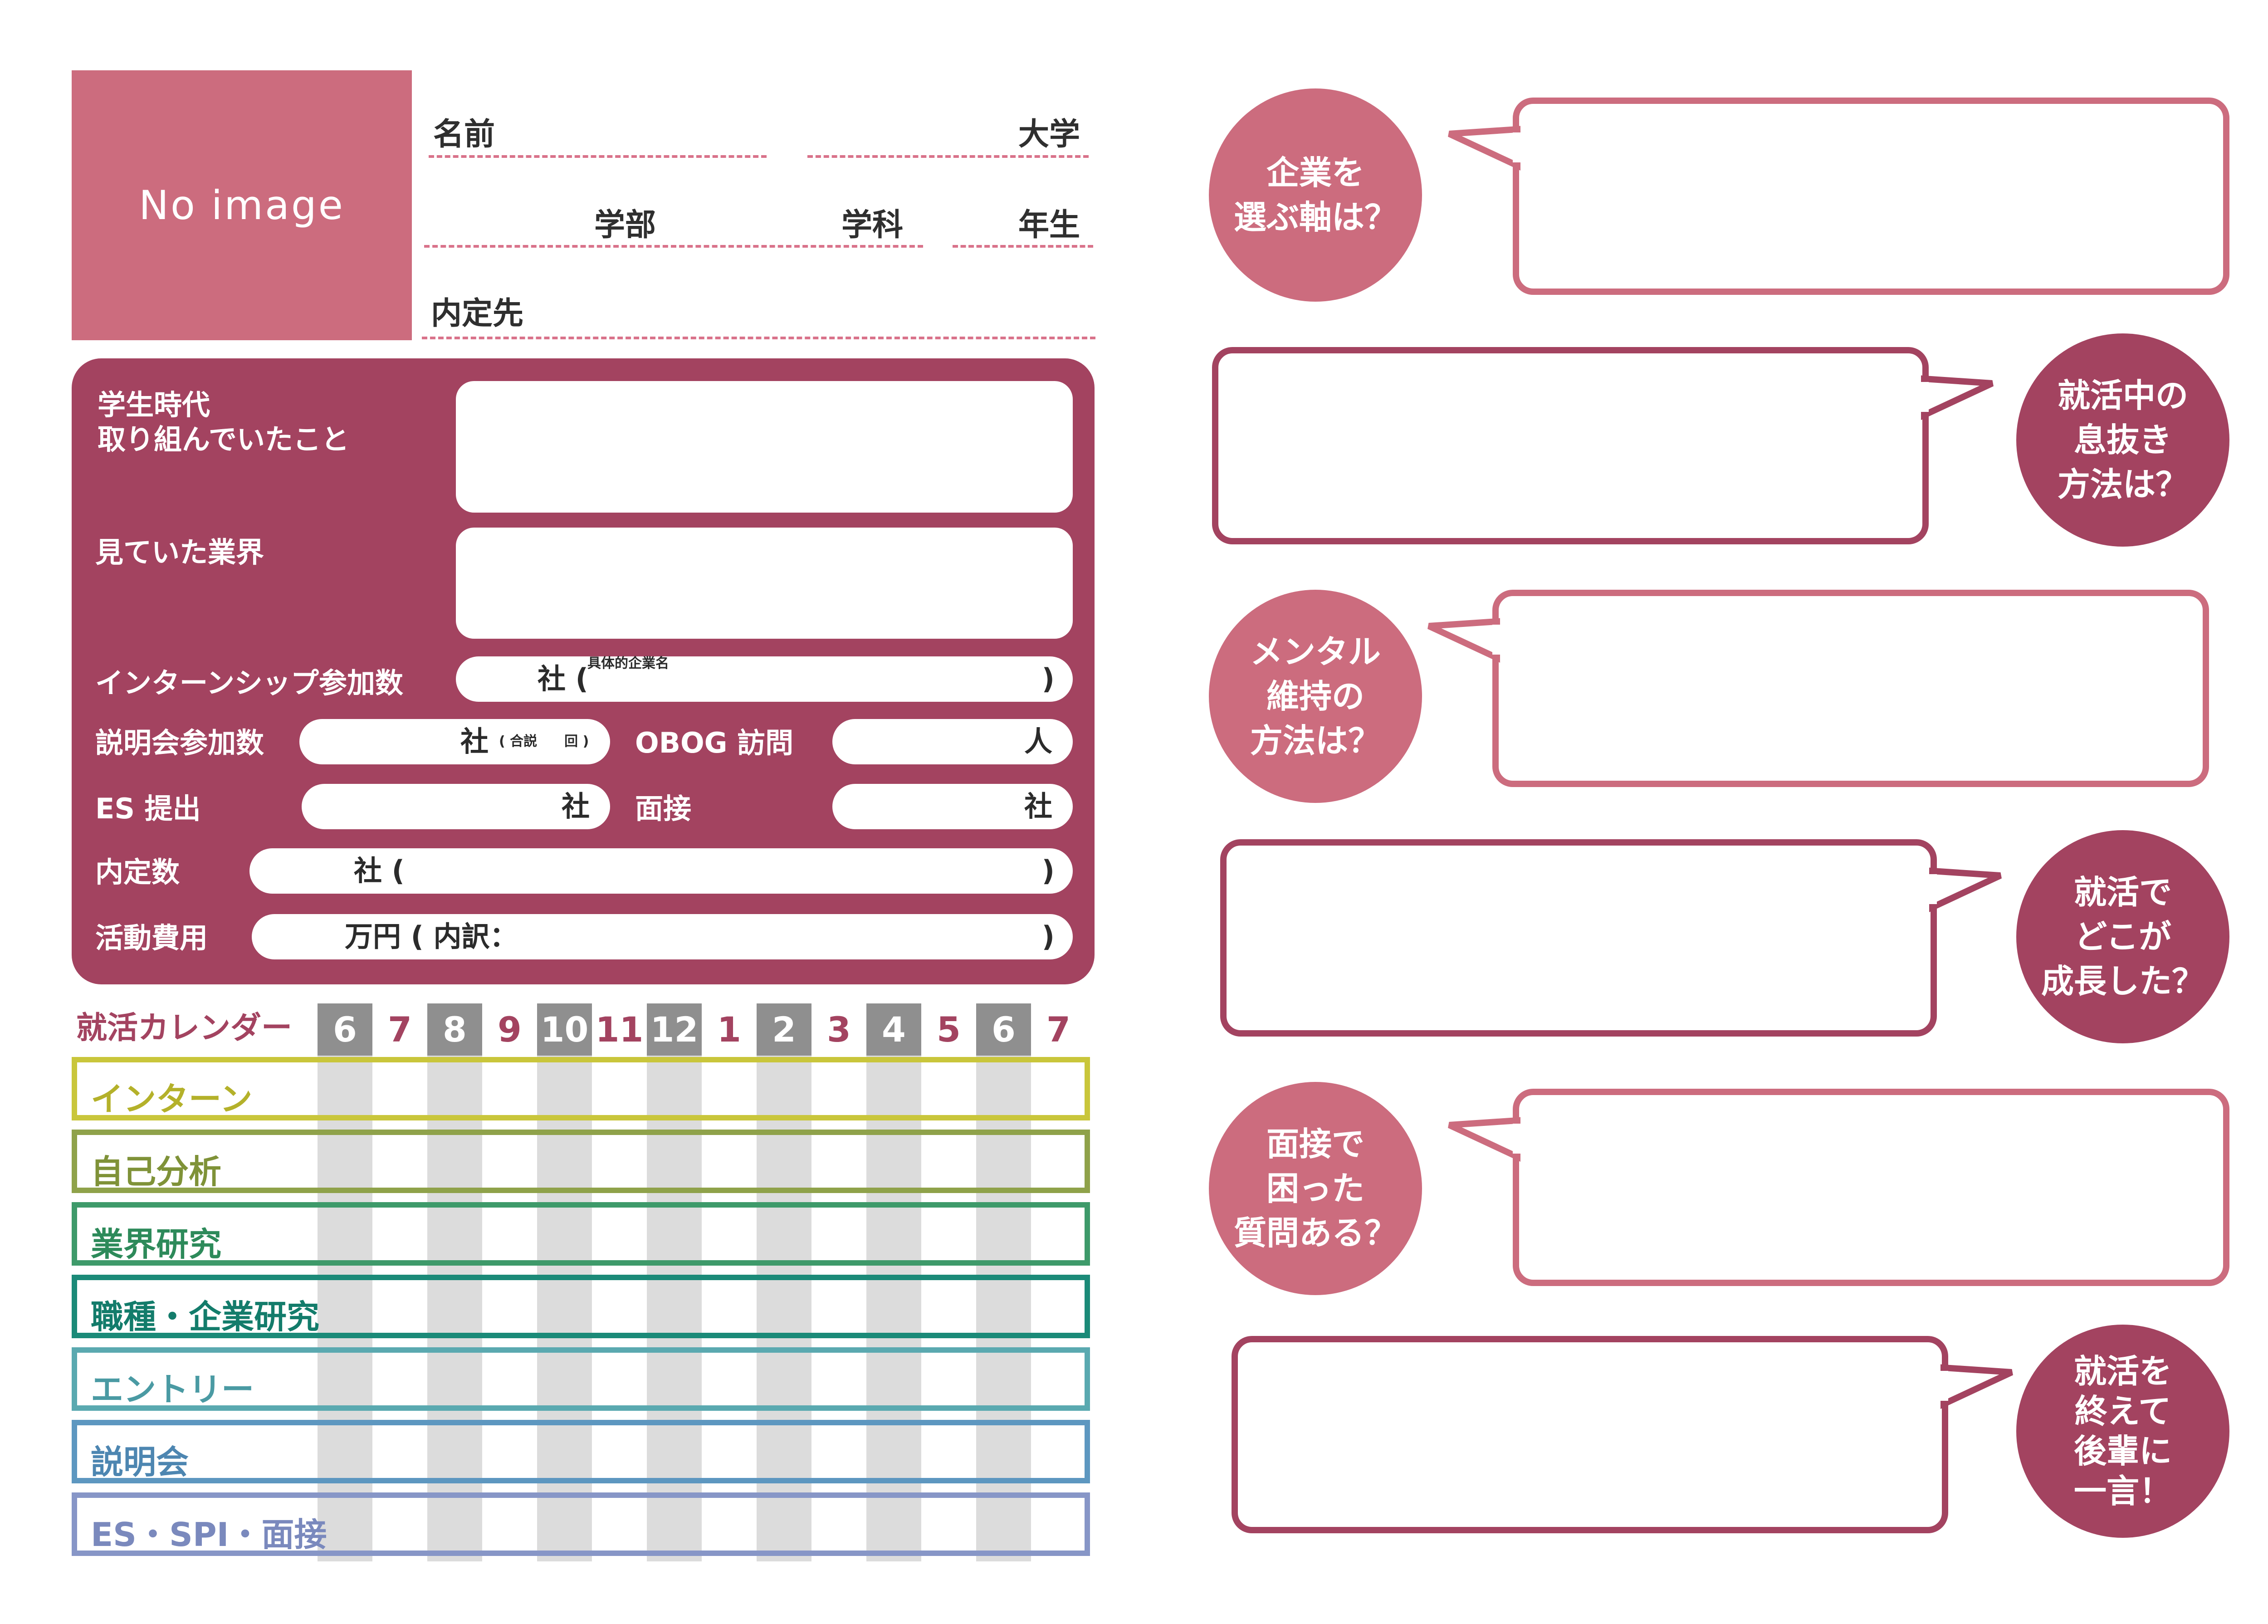 This screenshot has height=1624, width=2268. What do you see at coordinates (758, 338) in the screenshot?
I see `offer-company-line` at bounding box center [758, 338].